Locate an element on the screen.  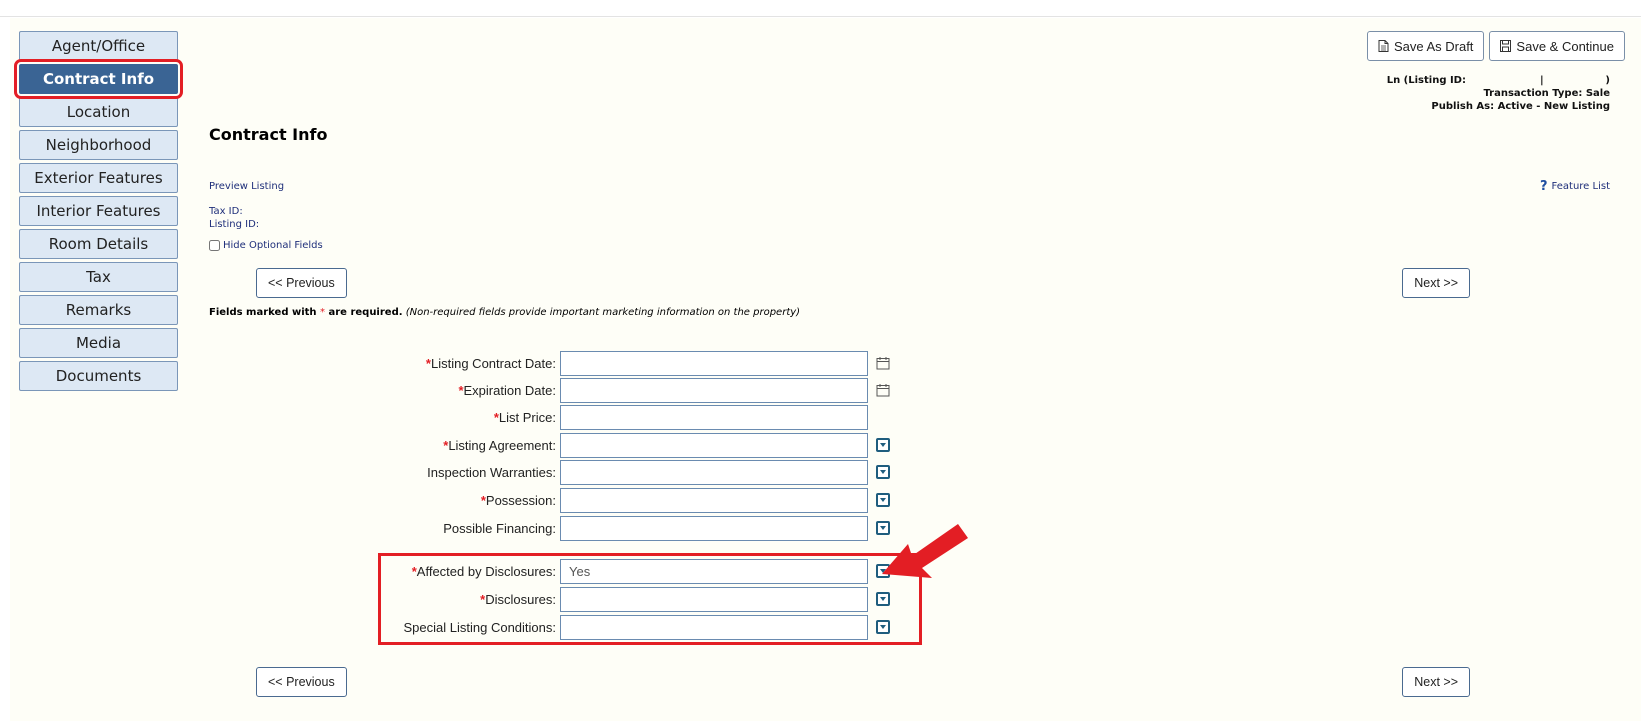
publish-as: Publish As: Active - New Listing is located at coordinates (1520, 106).